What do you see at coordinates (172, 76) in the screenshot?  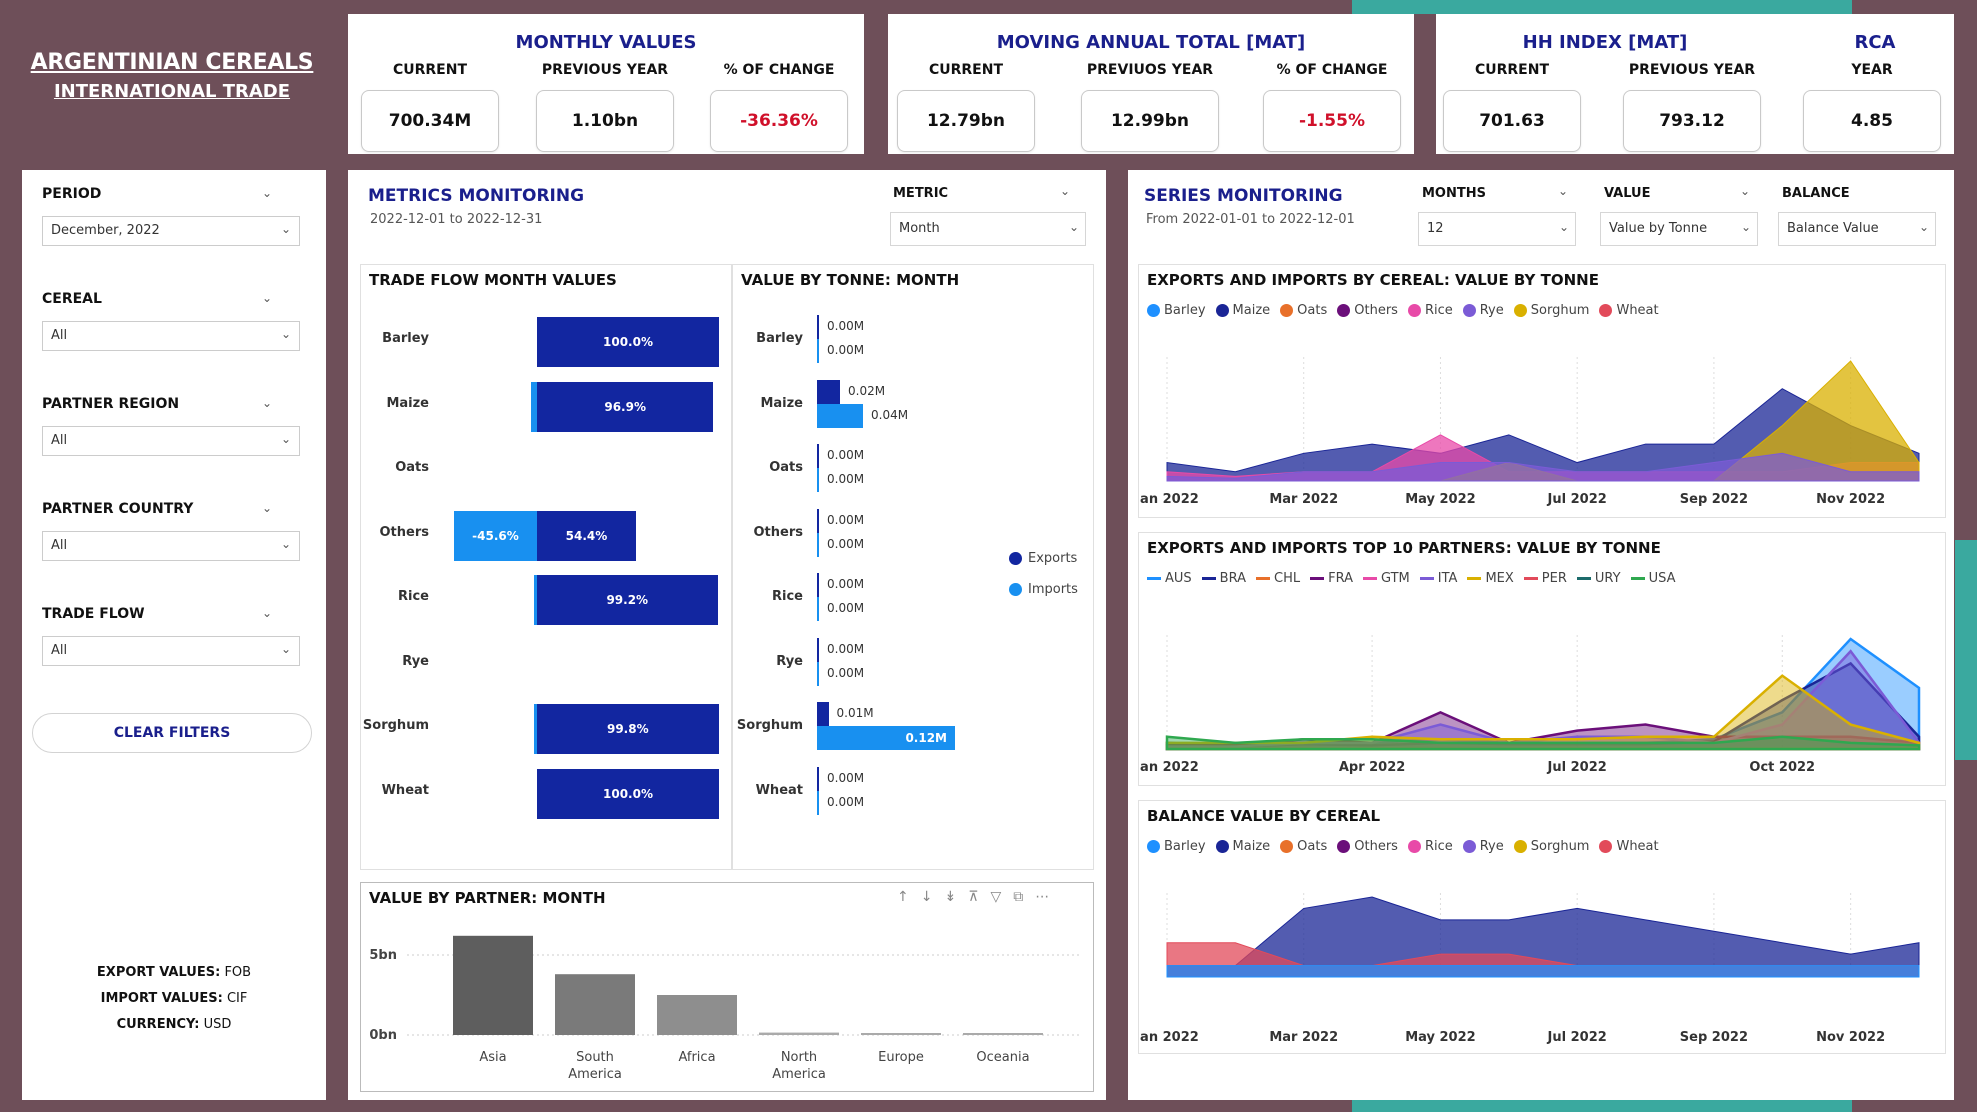 I see `app-title: ARGENTINIAN CEREALS INTERNATIONAL TRADE` at bounding box center [172, 76].